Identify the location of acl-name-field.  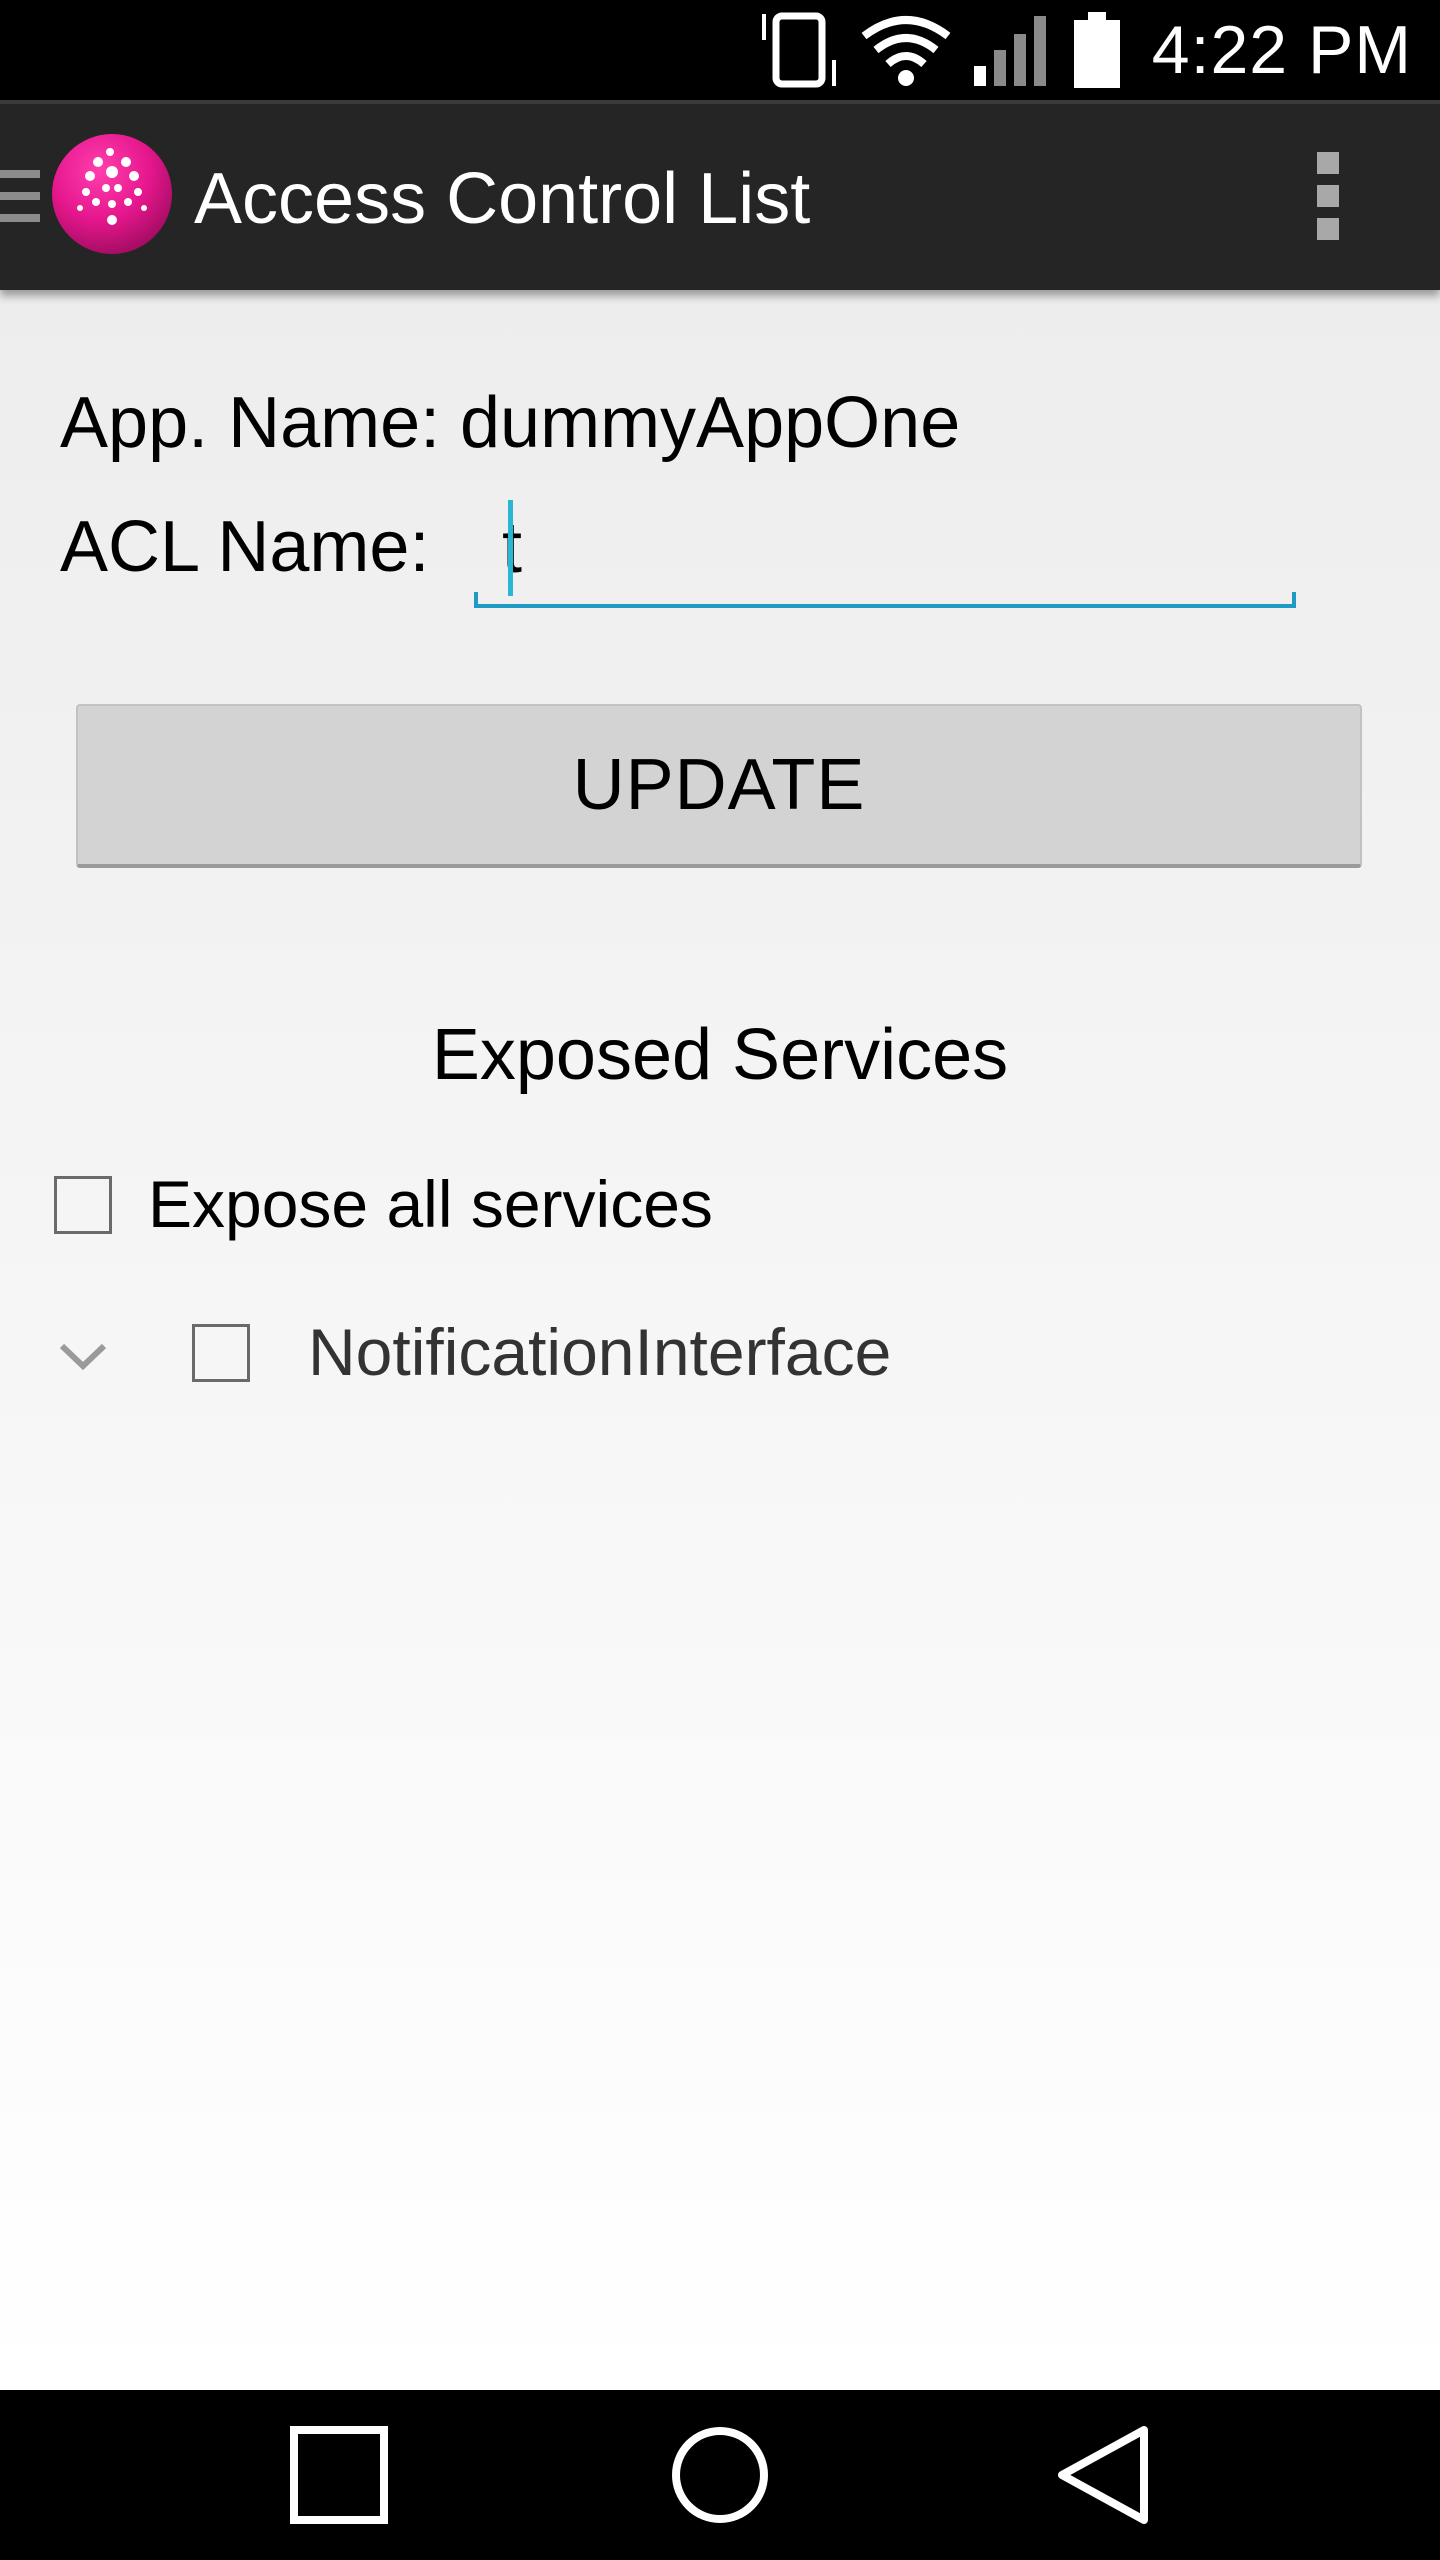
(885, 550).